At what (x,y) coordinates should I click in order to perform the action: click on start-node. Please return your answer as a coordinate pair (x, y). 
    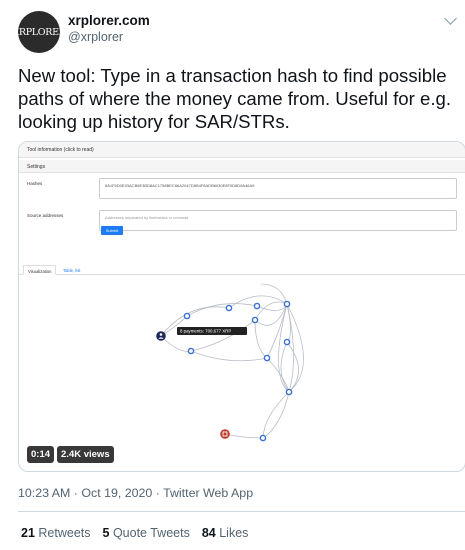
    Looking at the image, I should click on (161, 336).